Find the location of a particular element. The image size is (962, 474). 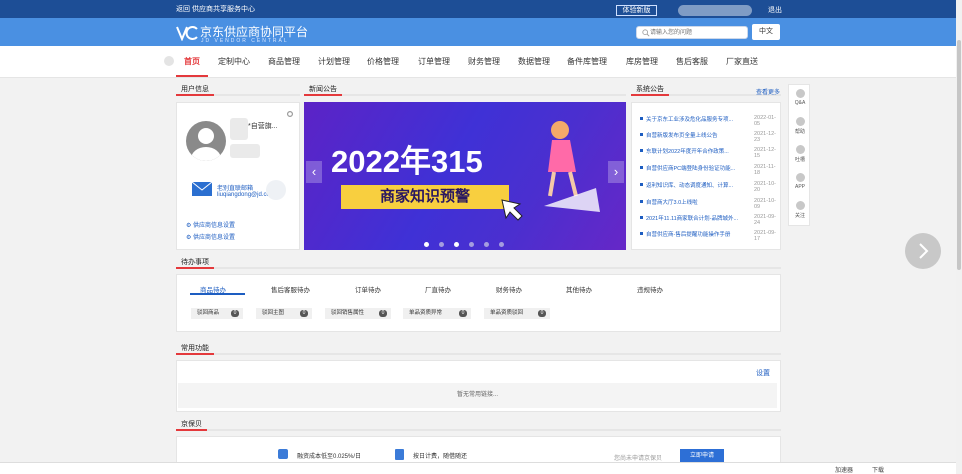

nav-item-plan: 计划管理 is located at coordinates (334, 61).